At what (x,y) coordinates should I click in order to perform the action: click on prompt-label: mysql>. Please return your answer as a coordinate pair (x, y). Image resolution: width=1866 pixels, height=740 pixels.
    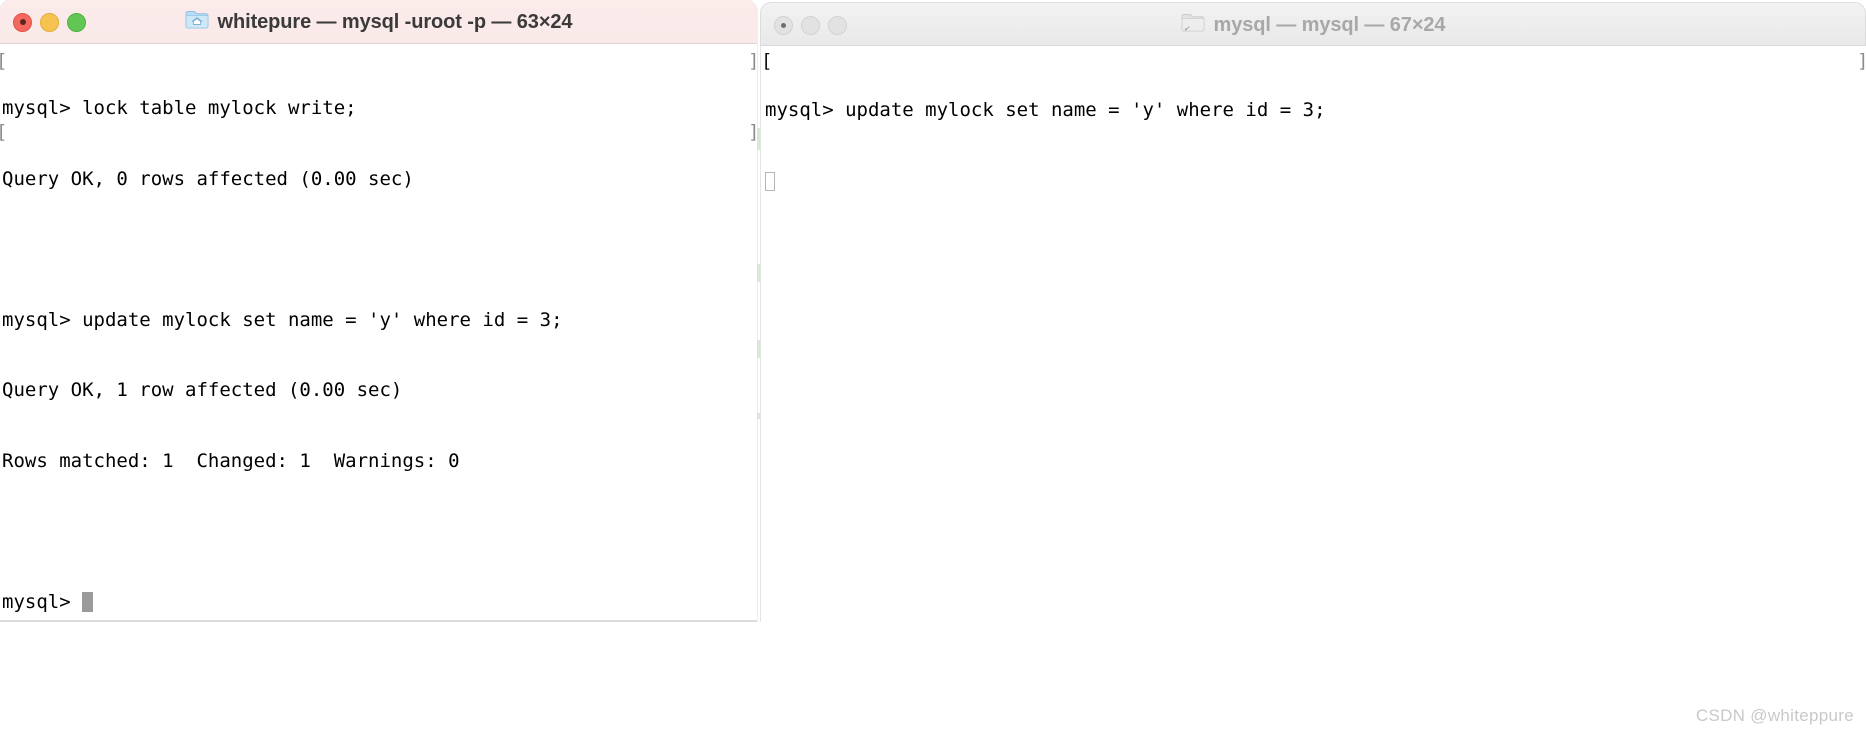
    Looking at the image, I should click on (42, 601).